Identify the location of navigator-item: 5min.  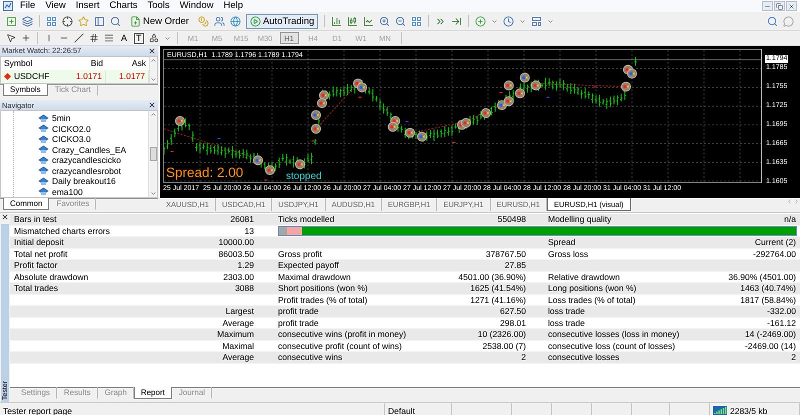
(61, 118).